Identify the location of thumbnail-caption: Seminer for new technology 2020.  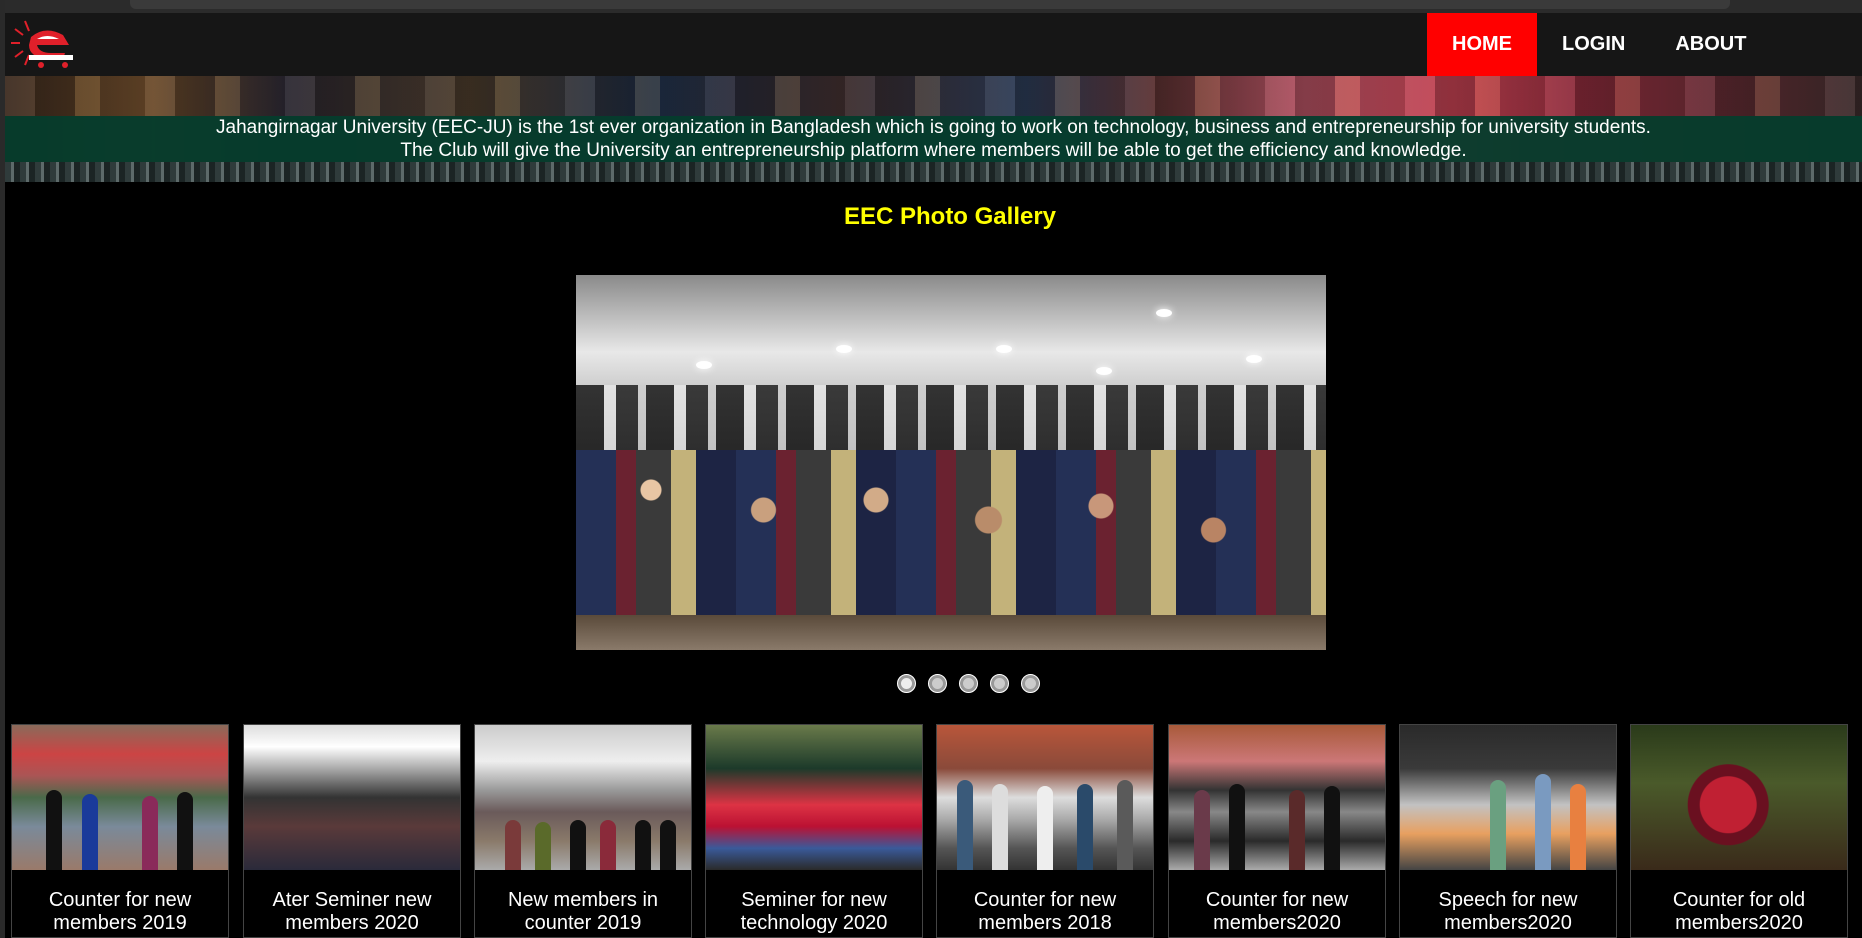
(814, 911).